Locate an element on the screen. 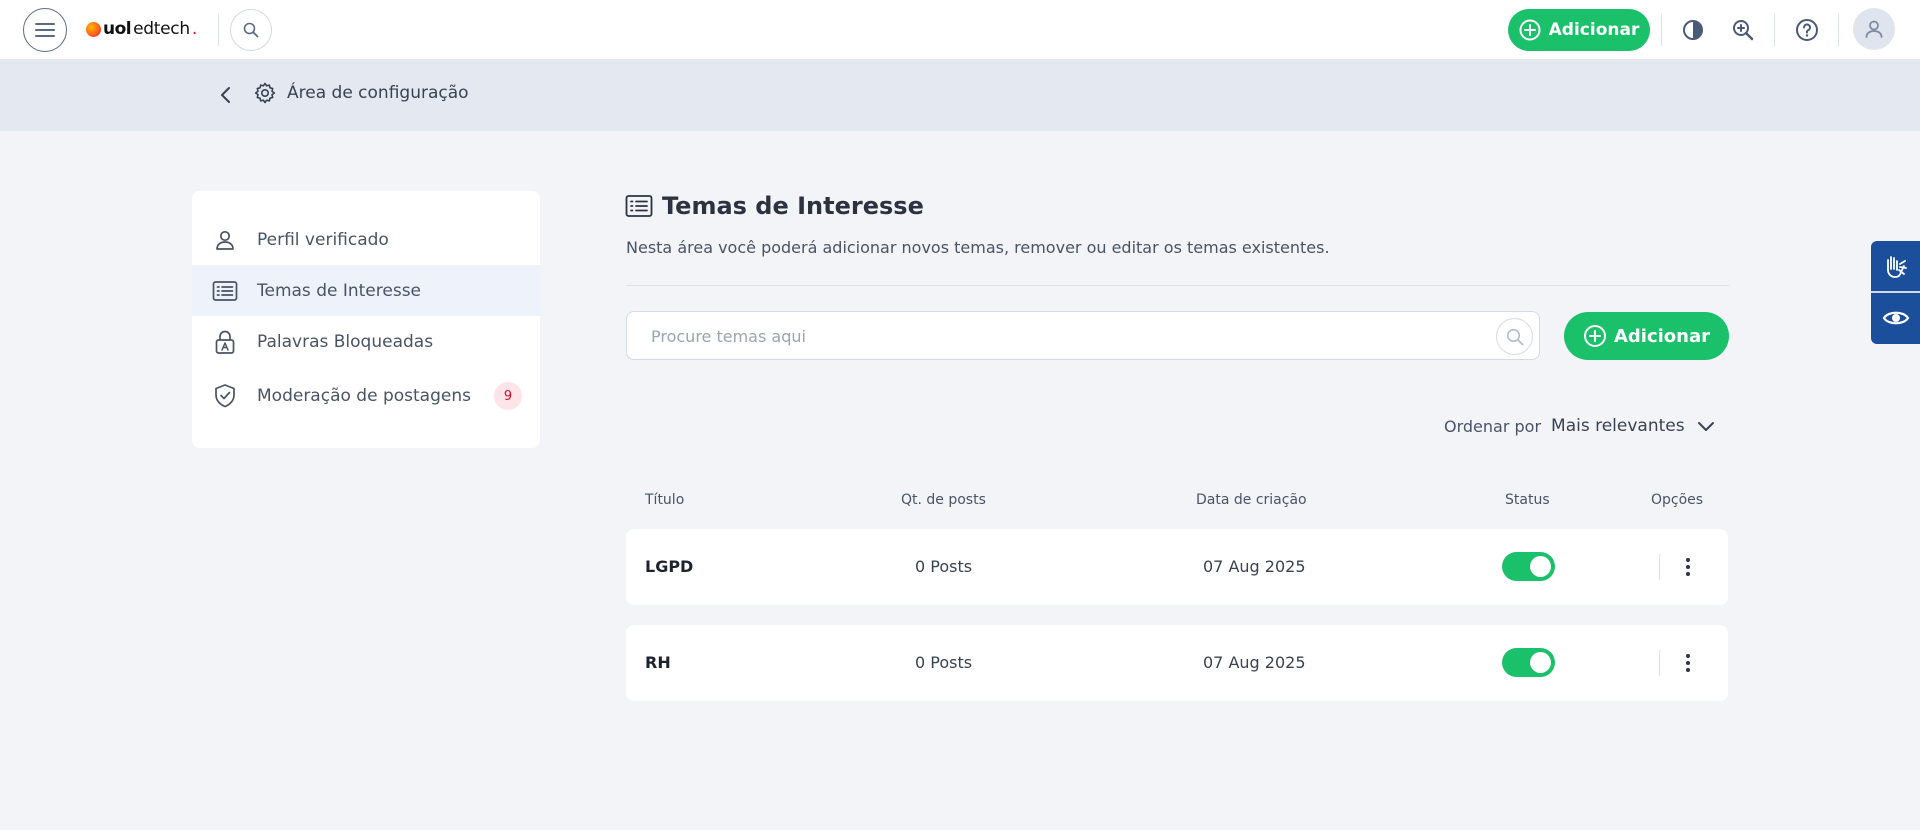  add-topic-label: Adicionar is located at coordinates (1662, 336).